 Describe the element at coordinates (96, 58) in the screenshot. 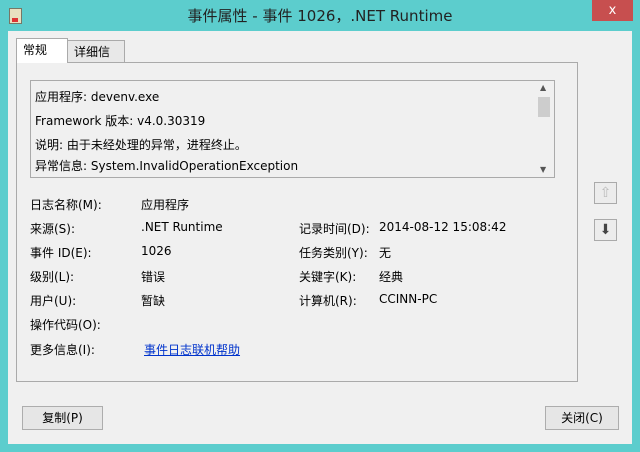

I see `tab-details: 详细信息` at that location.